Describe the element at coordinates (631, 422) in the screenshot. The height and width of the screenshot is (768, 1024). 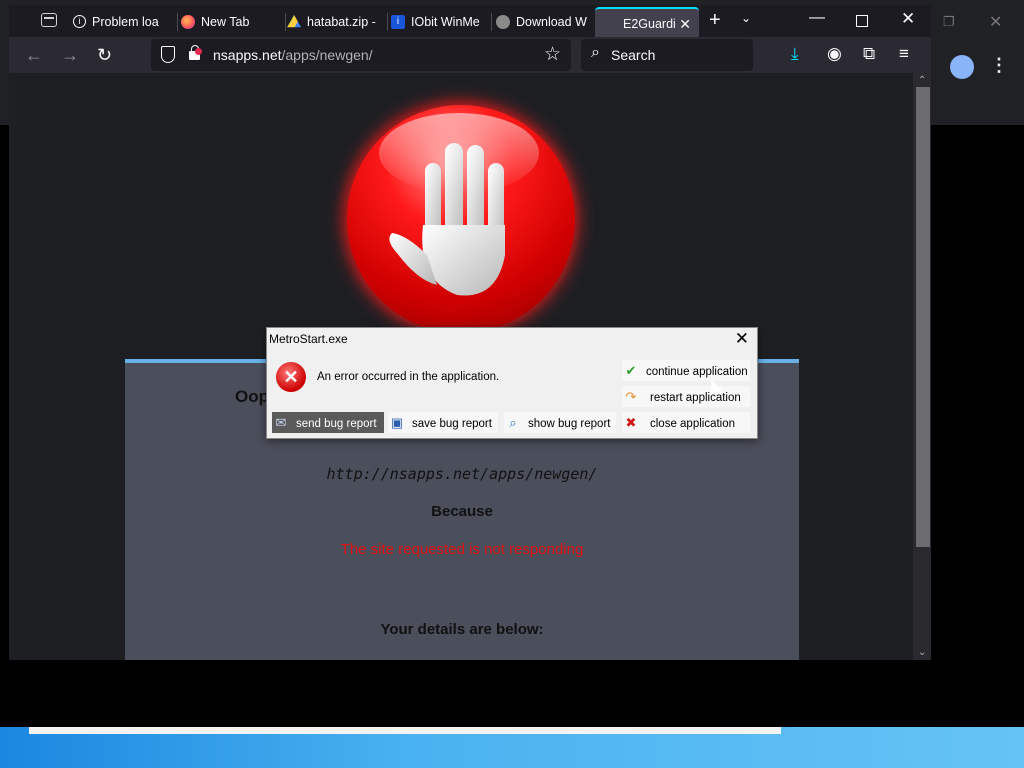
I see `red-x-icon: ✖` at that location.